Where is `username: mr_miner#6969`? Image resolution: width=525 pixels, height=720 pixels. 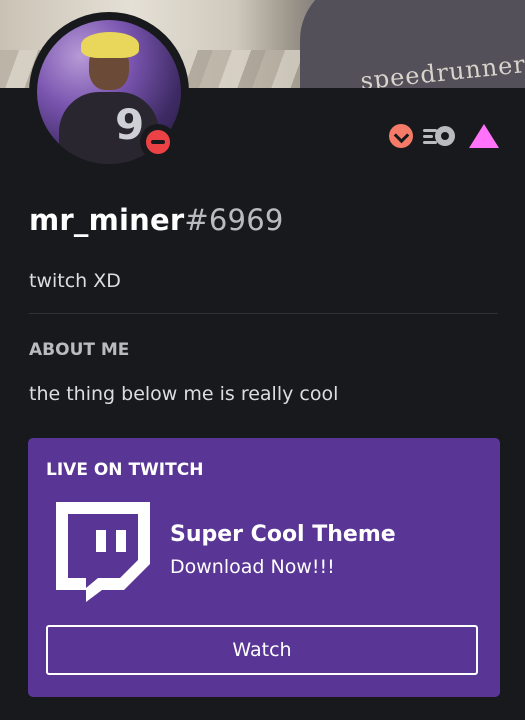
username: mr_miner#6969 is located at coordinates (156, 220).